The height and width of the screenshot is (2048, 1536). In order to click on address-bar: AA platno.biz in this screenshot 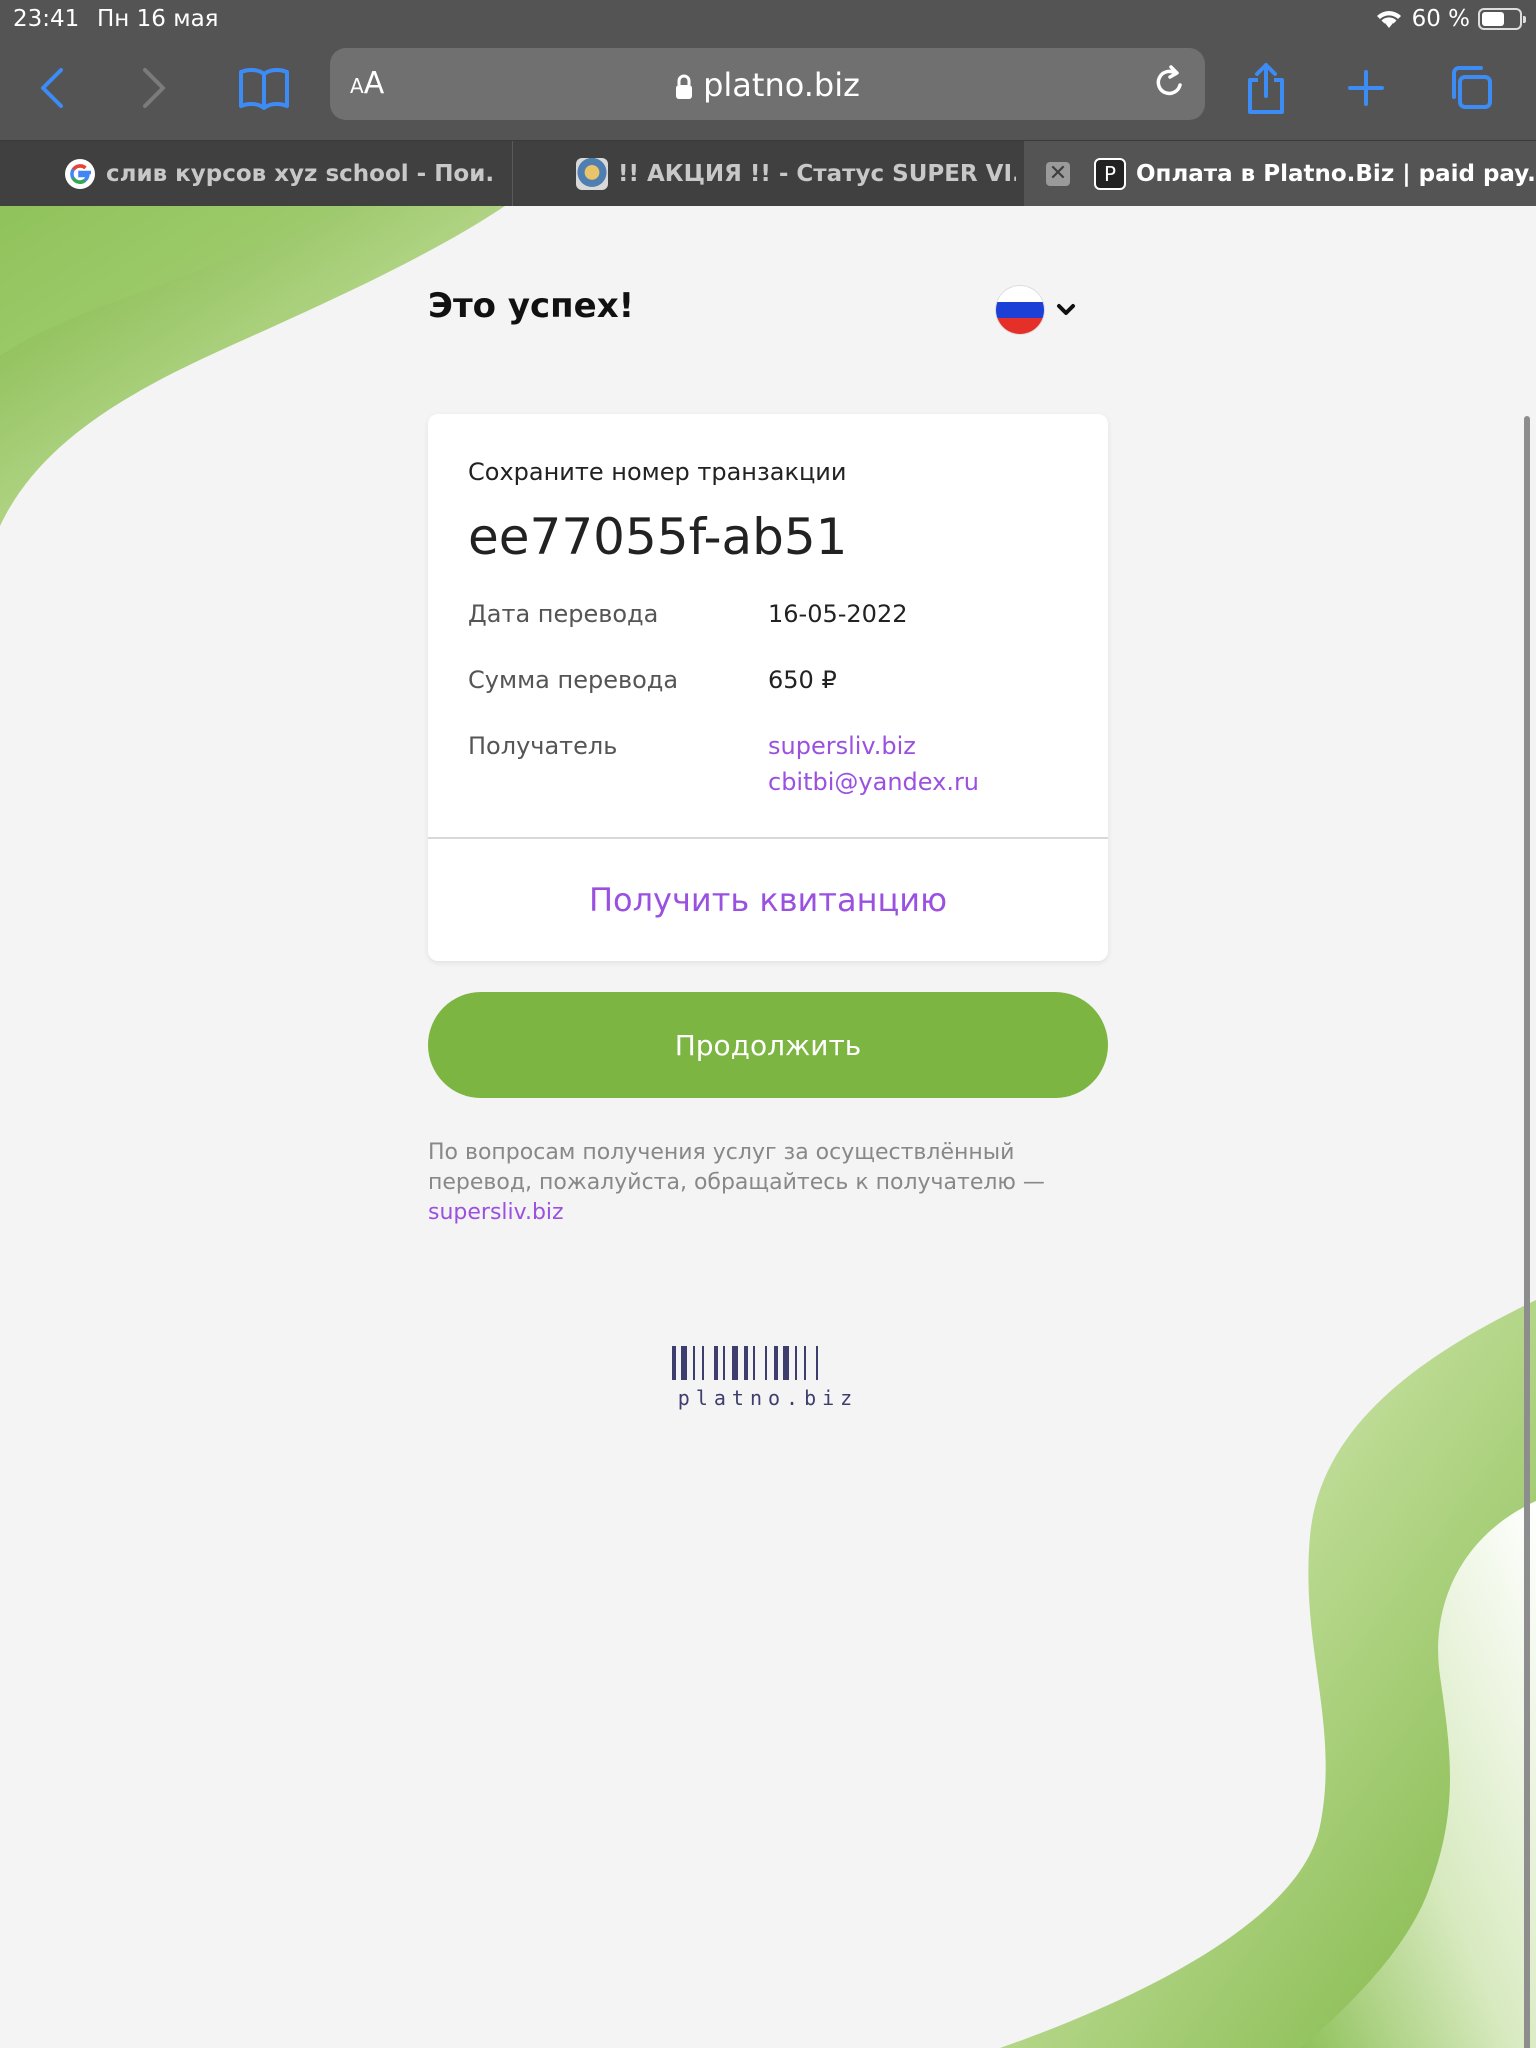, I will do `click(767, 84)`.